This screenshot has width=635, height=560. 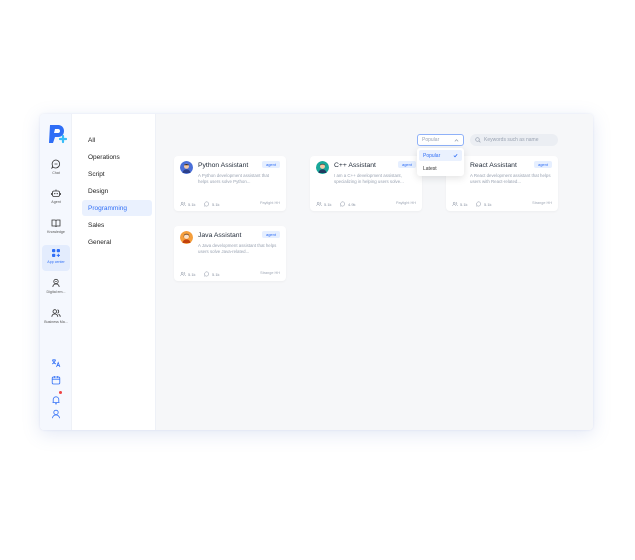 I want to click on notifications, so click(x=56, y=398).